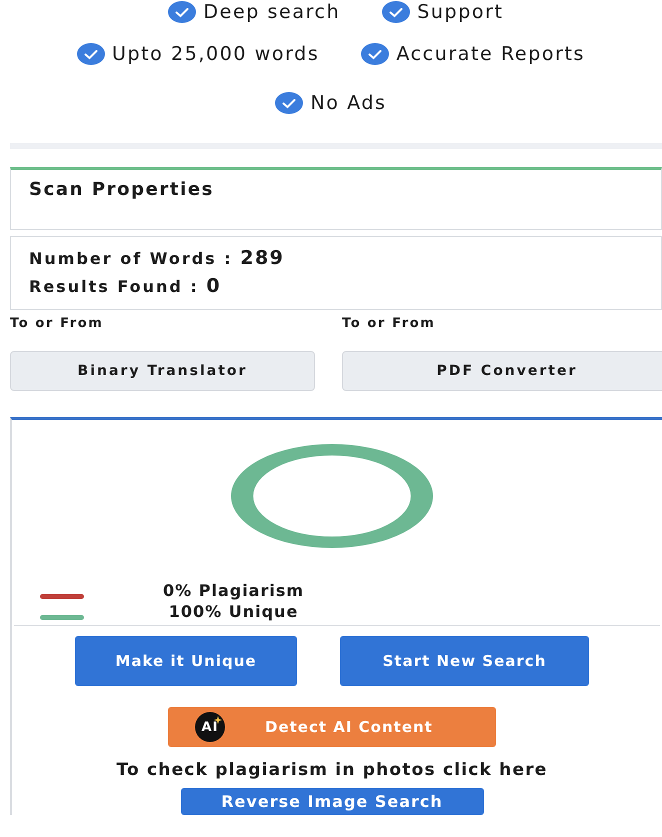 This screenshot has width=662, height=837. Describe the element at coordinates (234, 611) in the screenshot. I see `legend-label: 100% Unique` at that location.